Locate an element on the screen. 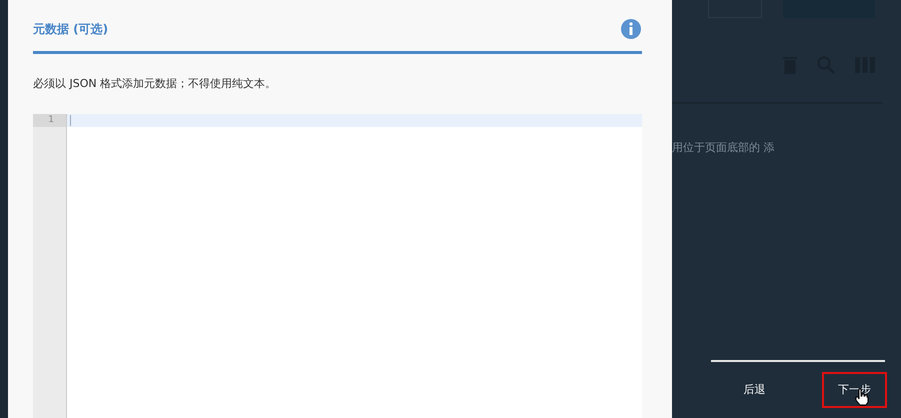 The width and height of the screenshot is (901, 418). info-icon is located at coordinates (631, 28).